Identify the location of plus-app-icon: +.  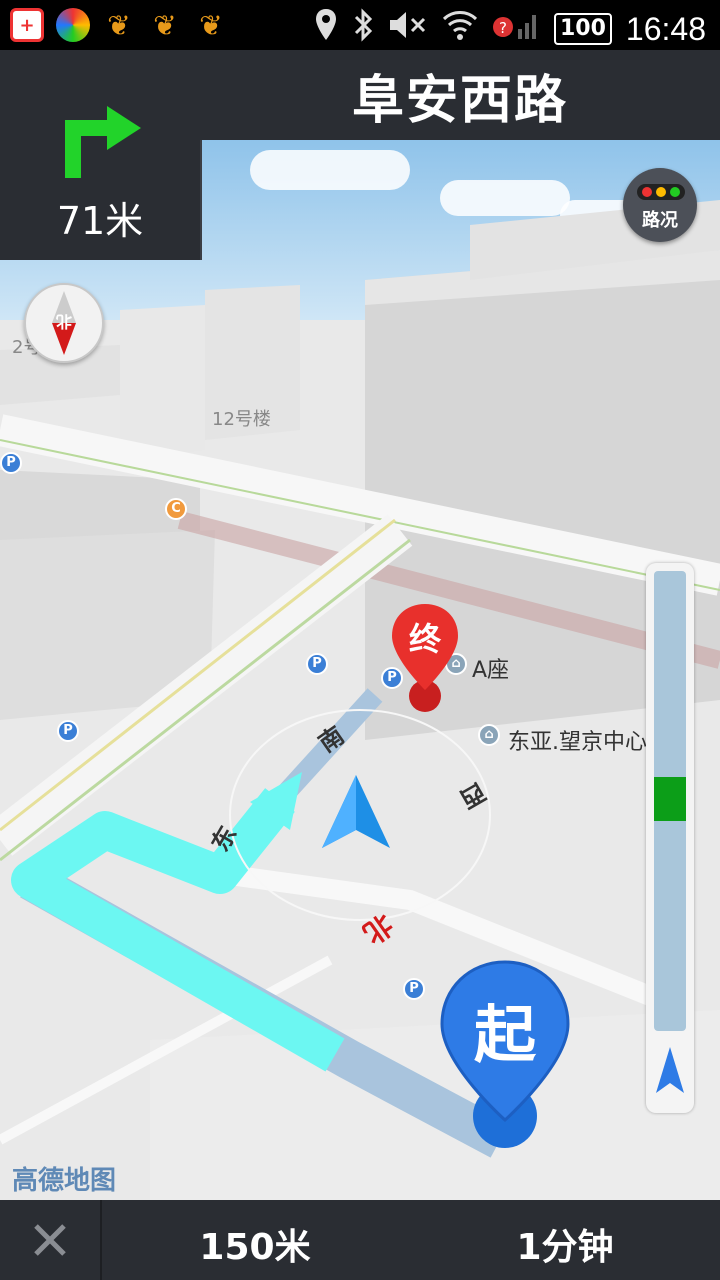
(27, 25).